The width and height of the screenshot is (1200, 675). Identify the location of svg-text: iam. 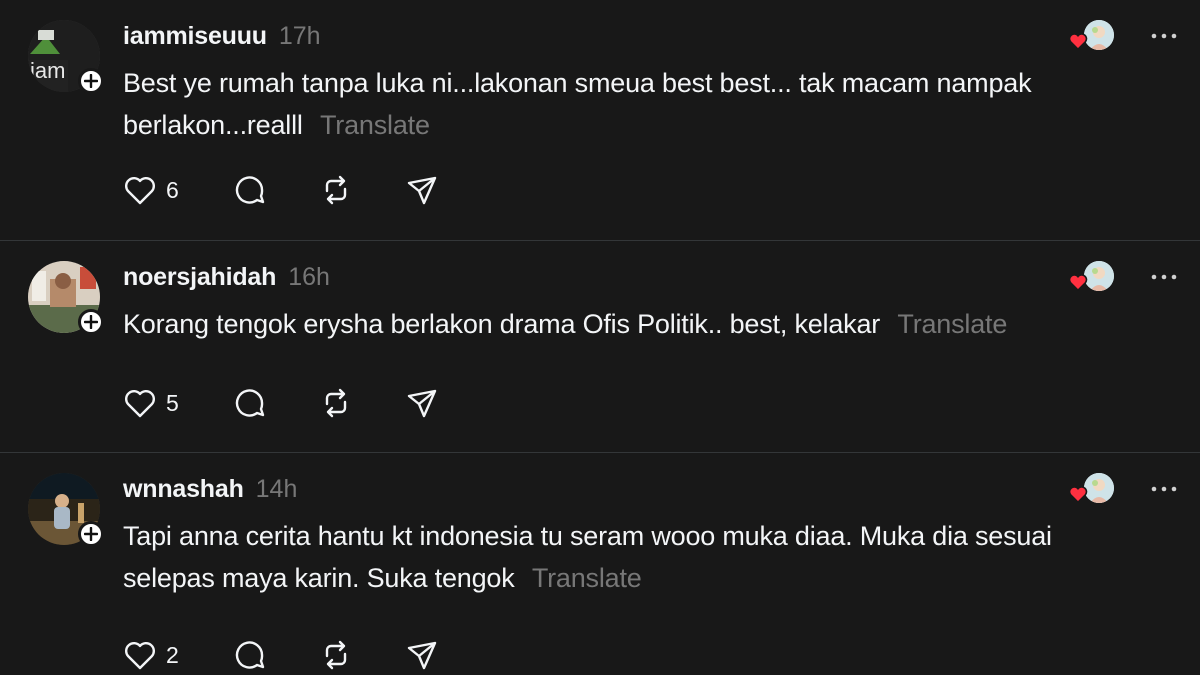
(47, 70).